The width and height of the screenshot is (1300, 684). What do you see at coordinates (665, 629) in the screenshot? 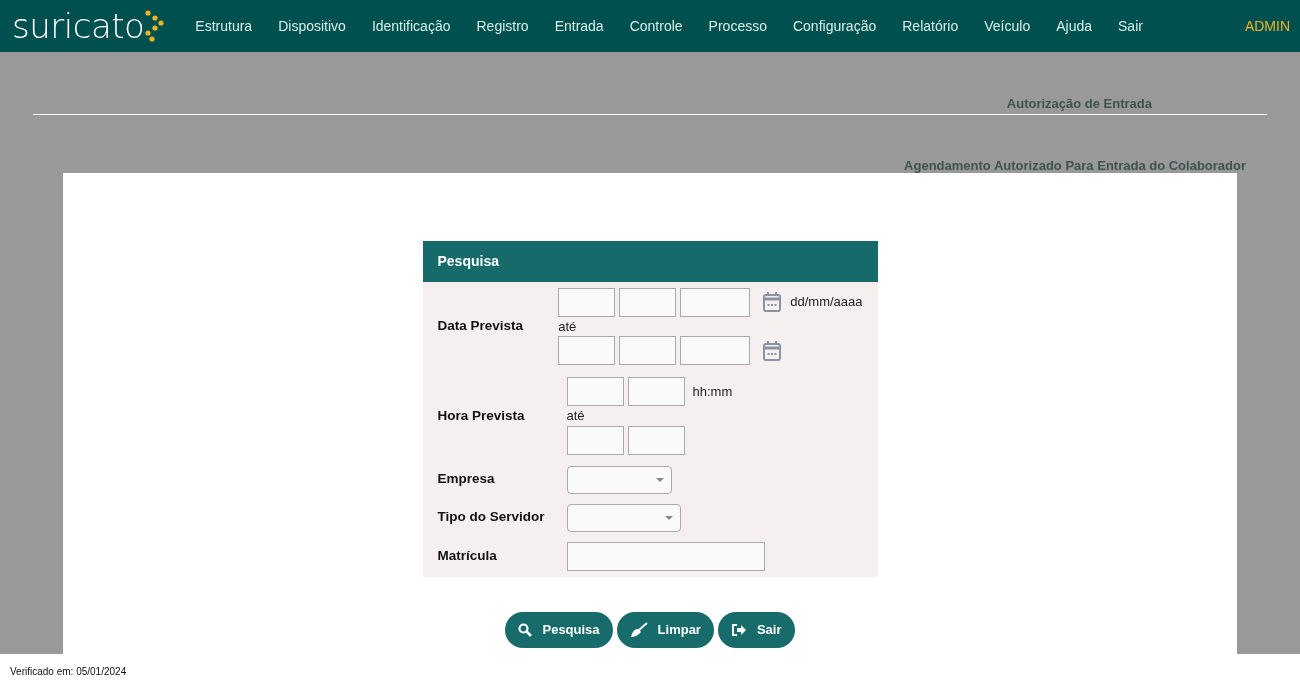
I see `action-button: Limpar` at bounding box center [665, 629].